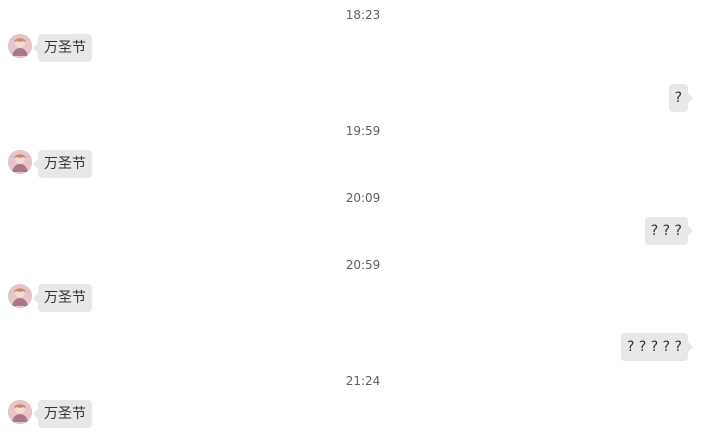 Image resolution: width=706 pixels, height=436 pixels. What do you see at coordinates (669, 231) in the screenshot?
I see `outgoing-message-bubble: ? ? ?` at bounding box center [669, 231].